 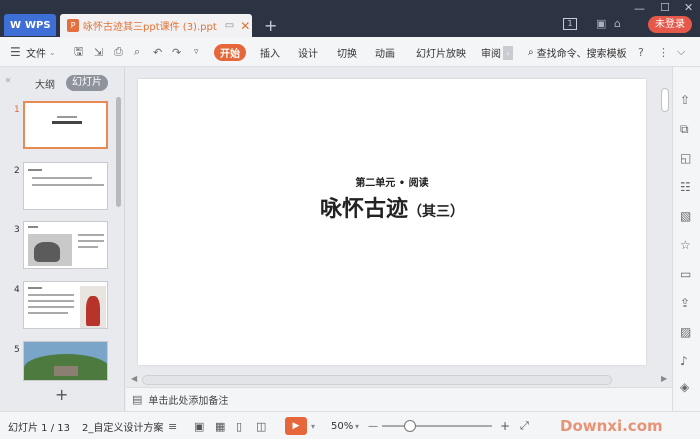 I want to click on tab-slides: 幻灯片, so click(x=87, y=83).